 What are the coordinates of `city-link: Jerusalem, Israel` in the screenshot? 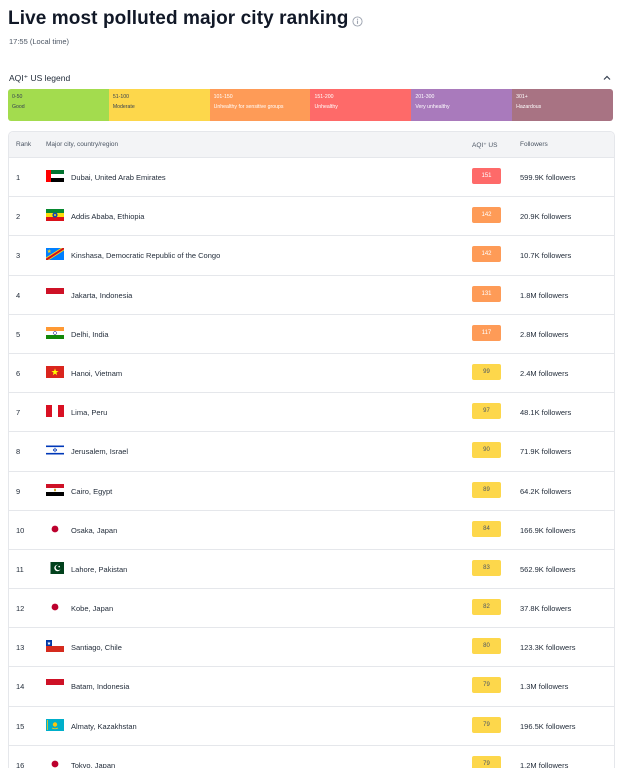 It's located at (99, 451).